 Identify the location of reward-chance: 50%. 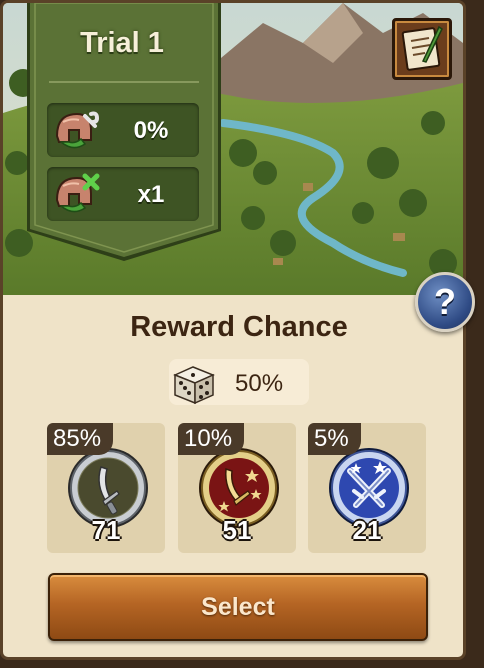
(239, 382).